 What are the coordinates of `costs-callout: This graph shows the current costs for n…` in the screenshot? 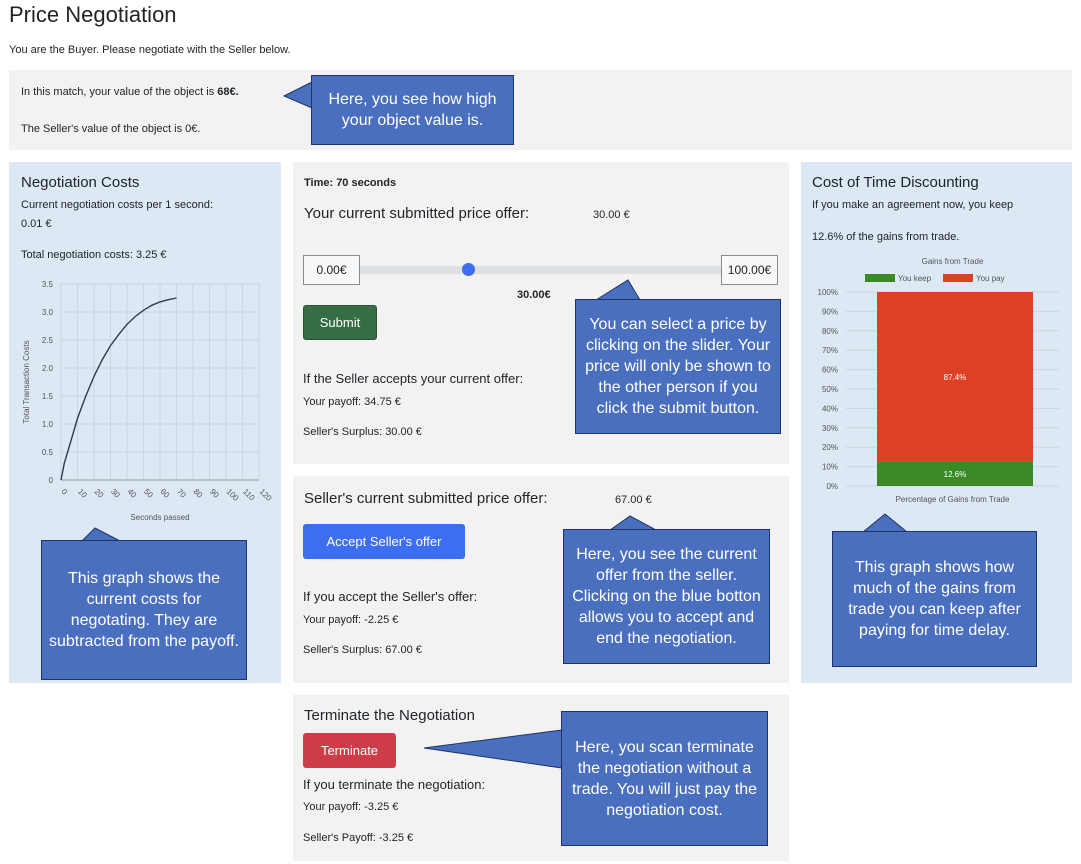 It's located at (144, 610).